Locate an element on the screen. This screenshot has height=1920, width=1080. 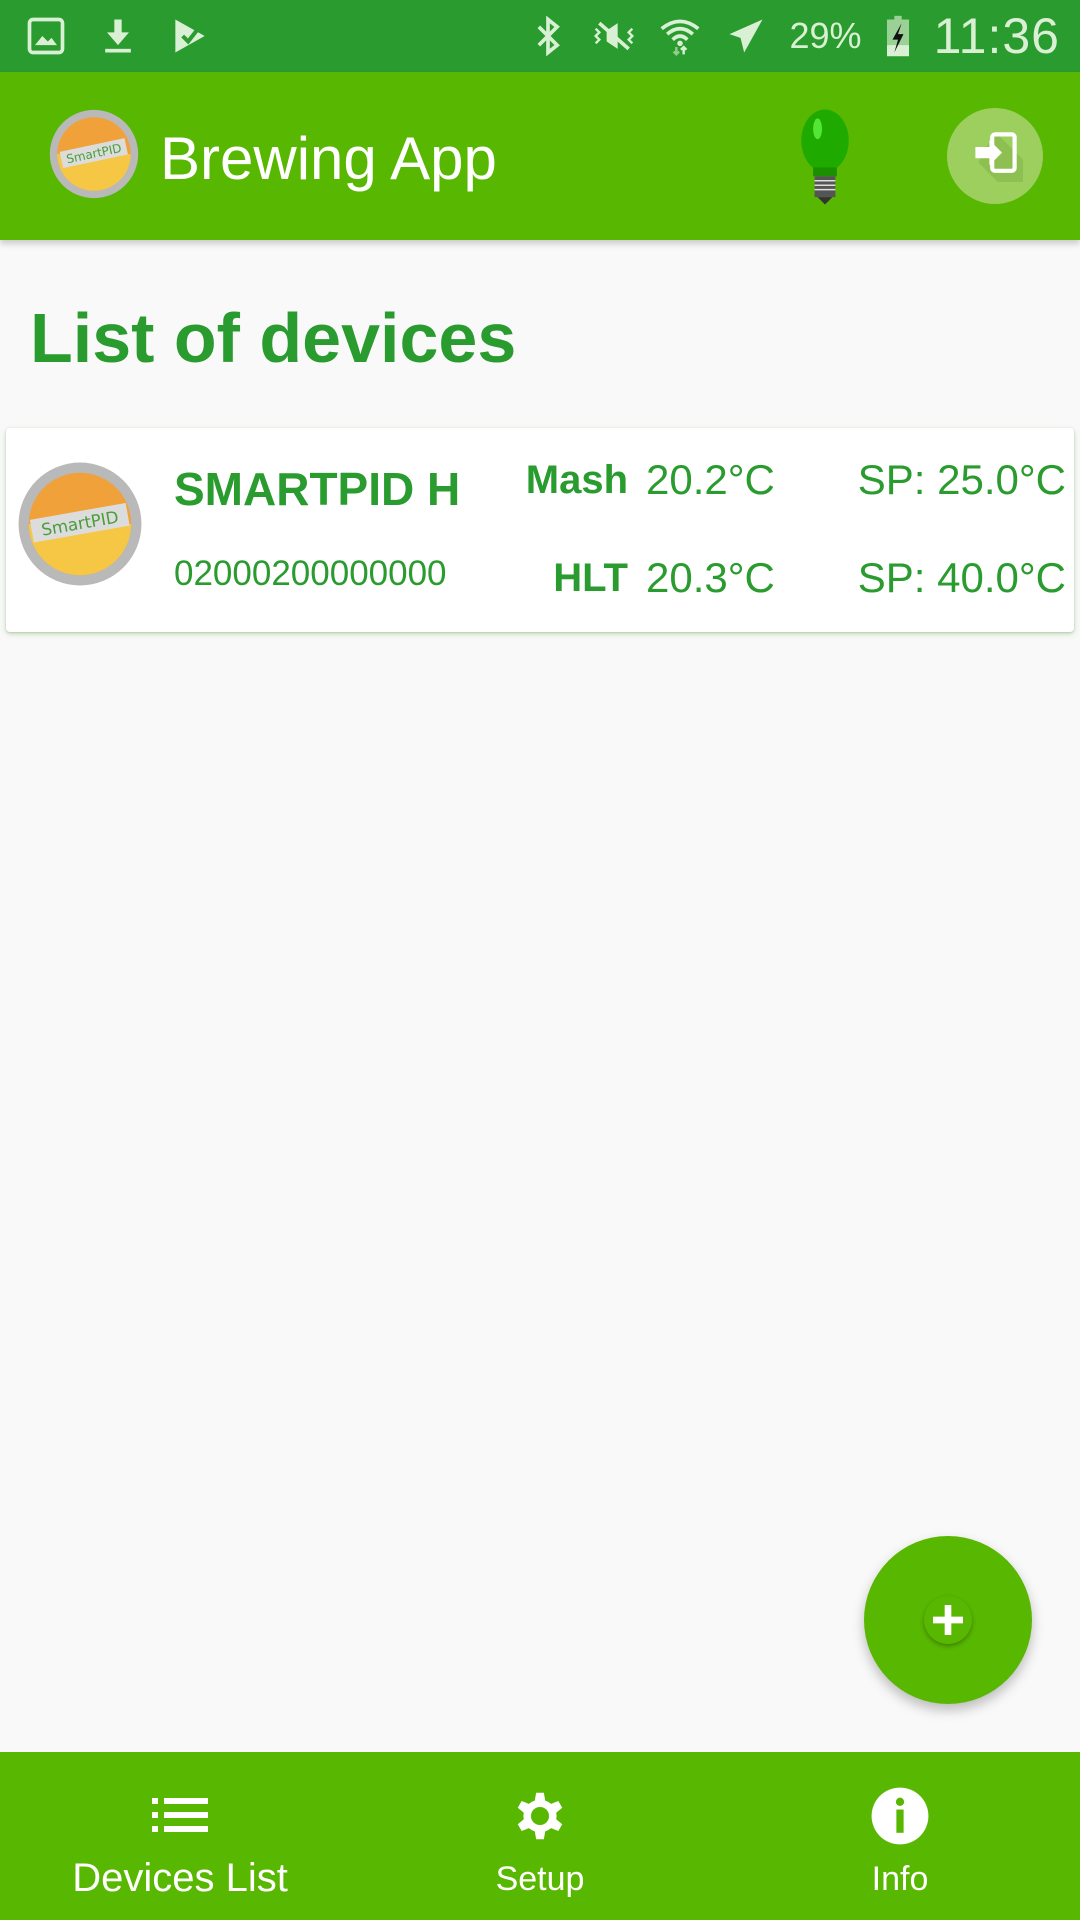
list-icon is located at coordinates (180, 1816).